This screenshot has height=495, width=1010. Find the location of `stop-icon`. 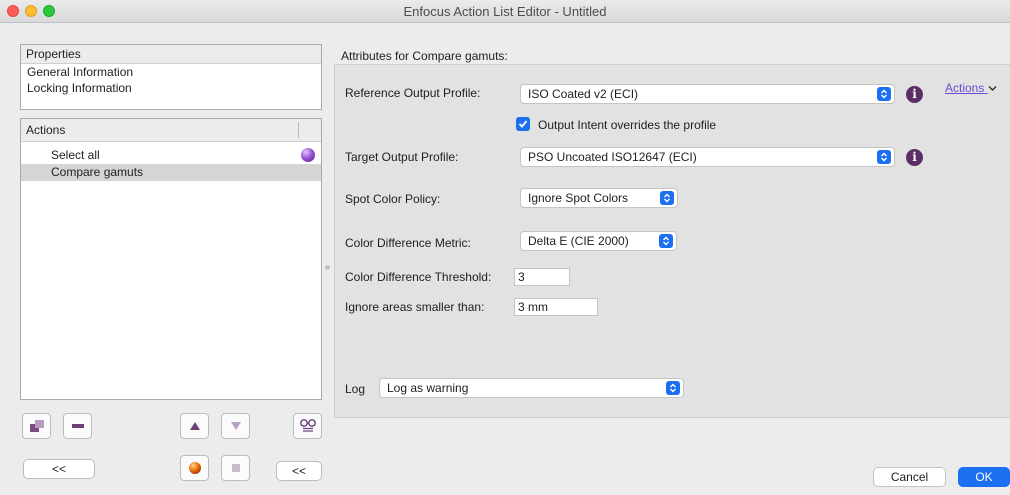

stop-icon is located at coordinates (235, 468).